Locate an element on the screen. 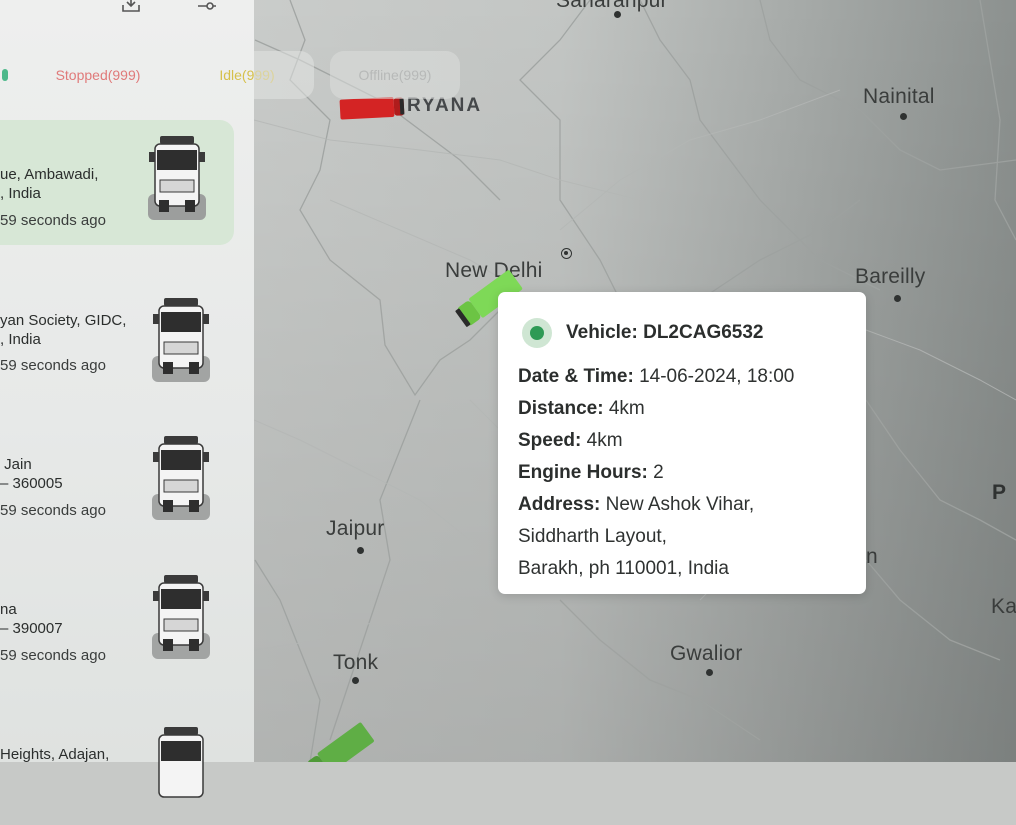 This screenshot has height=825, width=1016. filter-stopped-label: Stopped(999) is located at coordinates (98, 75).